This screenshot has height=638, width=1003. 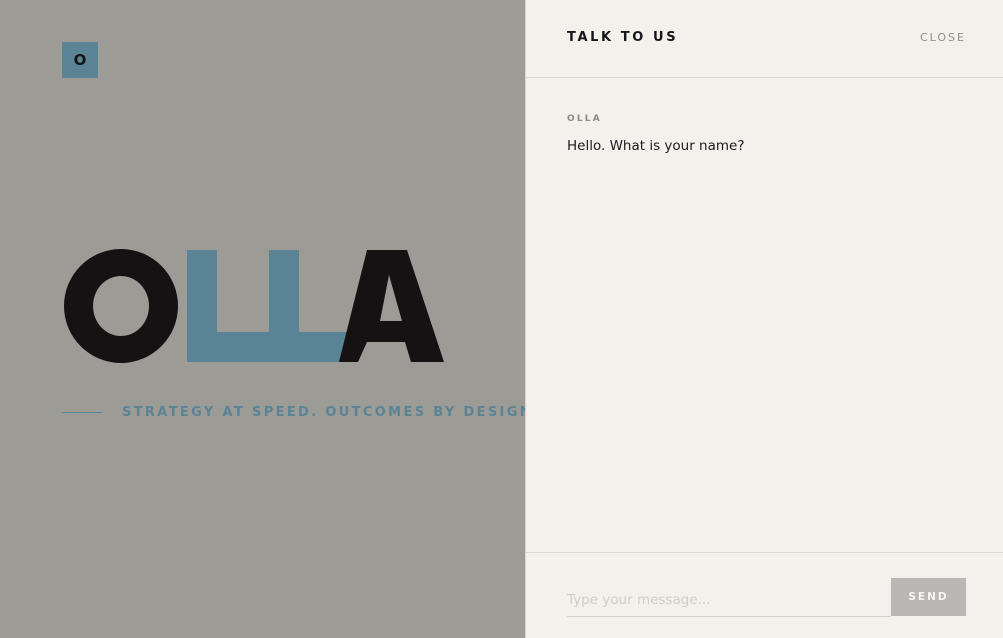 I want to click on olla-wordmark-logo, so click(x=254, y=306).